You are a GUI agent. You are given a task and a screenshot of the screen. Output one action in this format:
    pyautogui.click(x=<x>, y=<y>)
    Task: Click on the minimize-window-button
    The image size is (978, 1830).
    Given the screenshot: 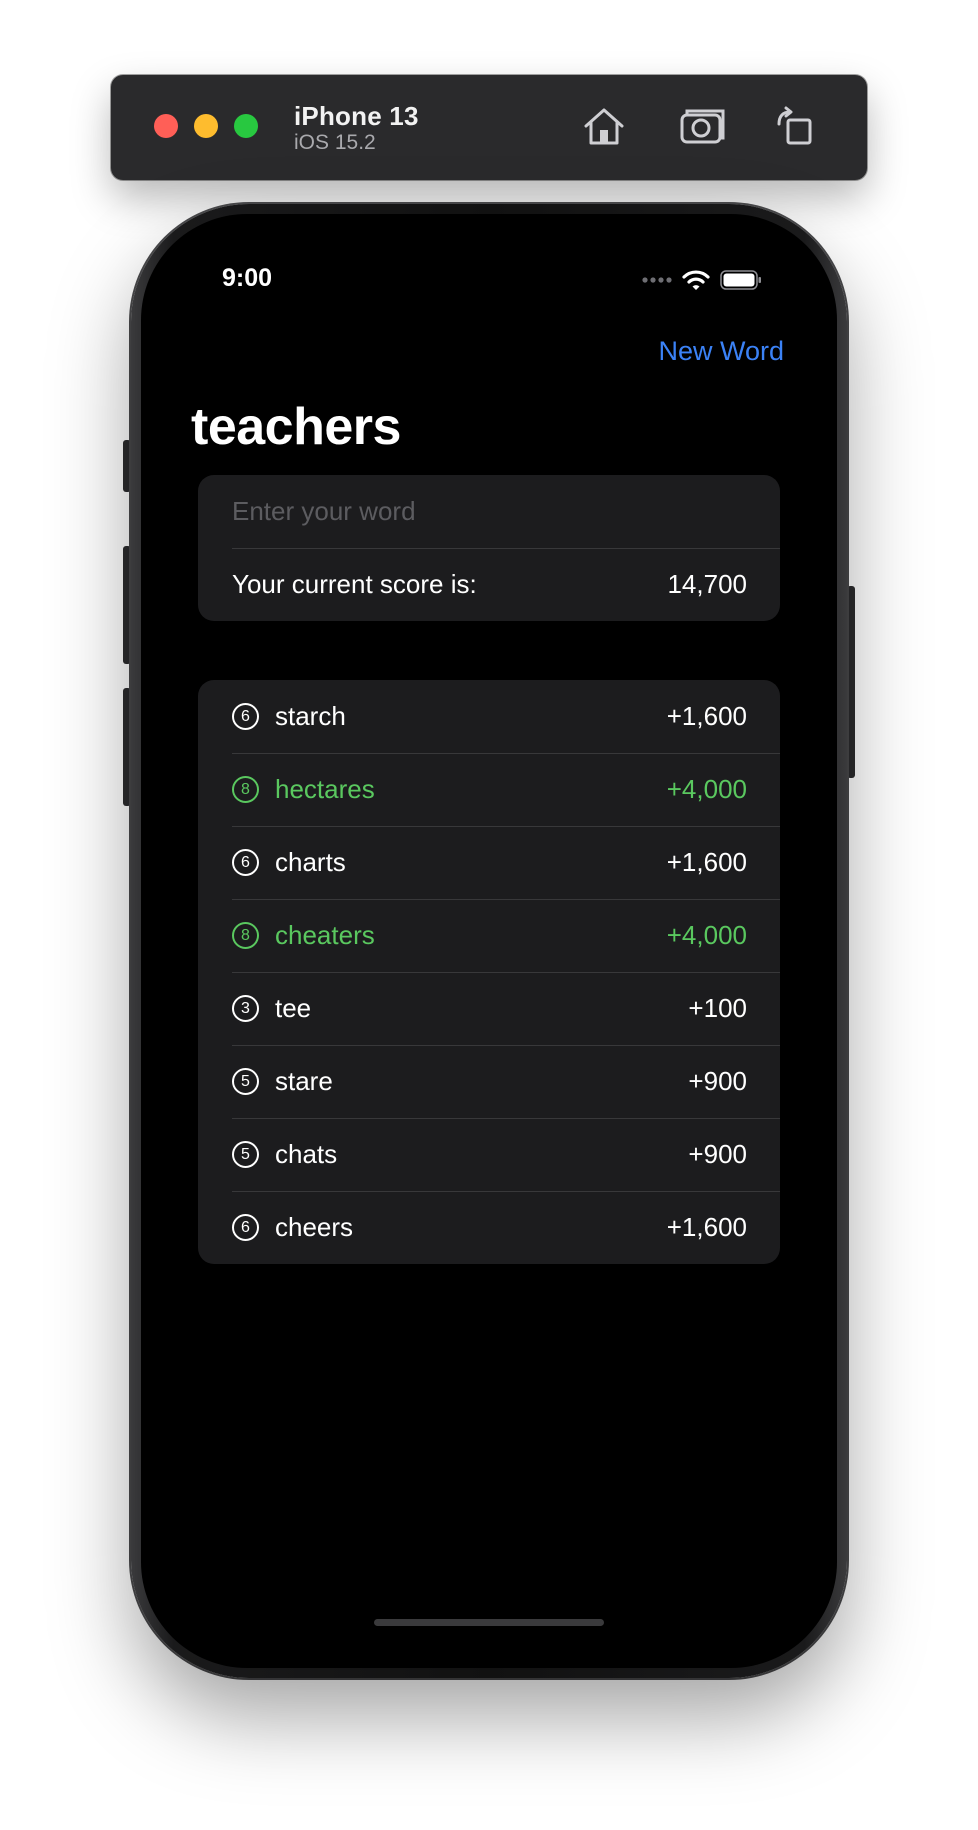 What is the action you would take?
    pyautogui.click(x=206, y=126)
    